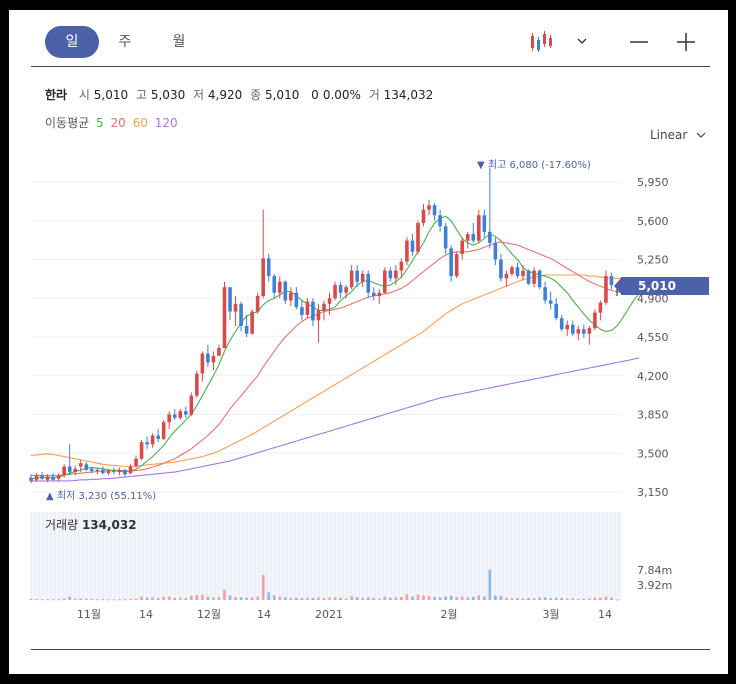 The image size is (736, 684). I want to click on x-tick-label: 2월, so click(448, 614).